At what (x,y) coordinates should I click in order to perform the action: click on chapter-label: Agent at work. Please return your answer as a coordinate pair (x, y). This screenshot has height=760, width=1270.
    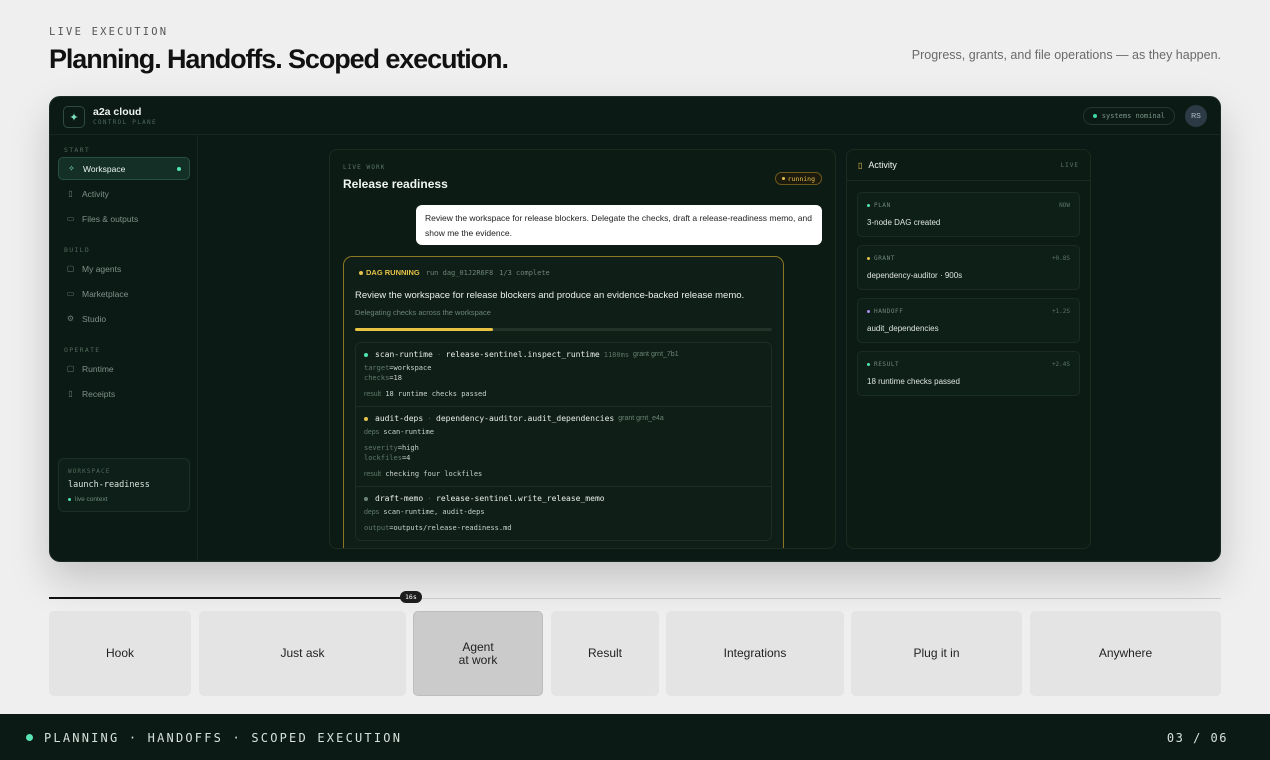
    Looking at the image, I should click on (478, 653).